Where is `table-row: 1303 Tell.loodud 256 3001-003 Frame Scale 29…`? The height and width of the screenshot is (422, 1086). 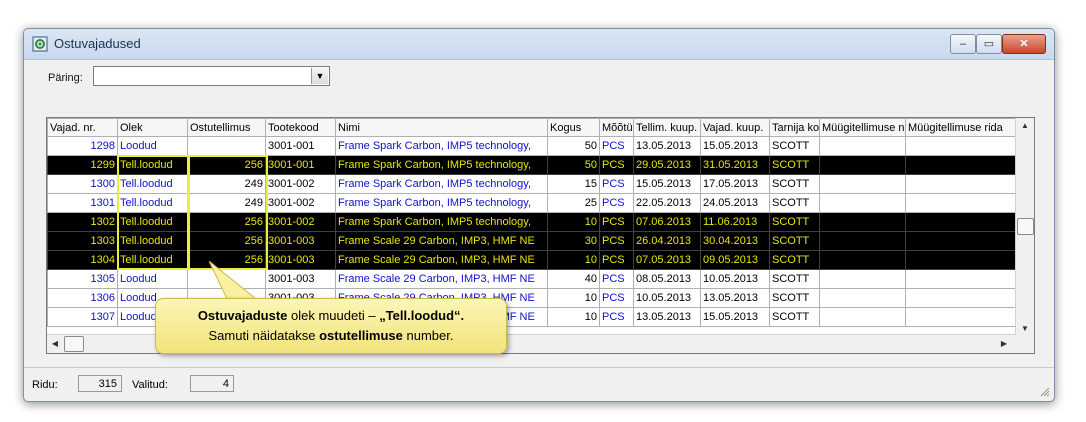 table-row: 1303 Tell.loodud 256 3001-003 Frame Scale 29… is located at coordinates (532, 241).